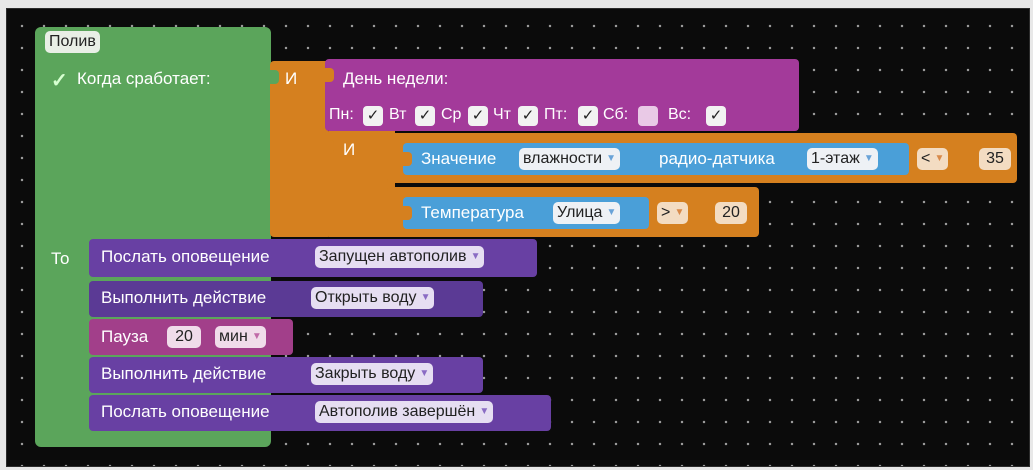  What do you see at coordinates (680, 114) in the screenshot?
I see `day-label-sun: Вс:` at bounding box center [680, 114].